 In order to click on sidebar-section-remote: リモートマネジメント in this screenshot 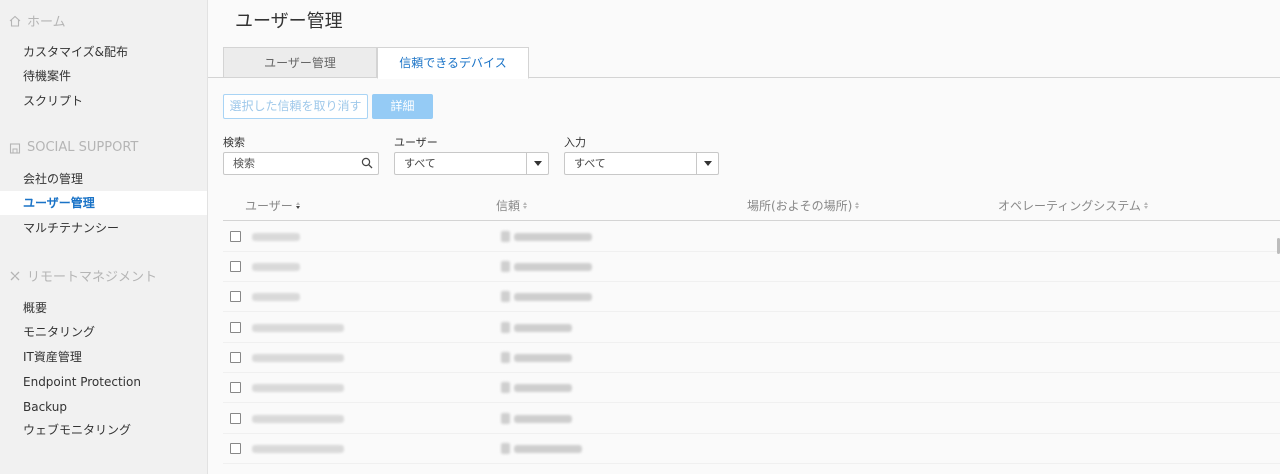, I will do `click(82, 275)`.